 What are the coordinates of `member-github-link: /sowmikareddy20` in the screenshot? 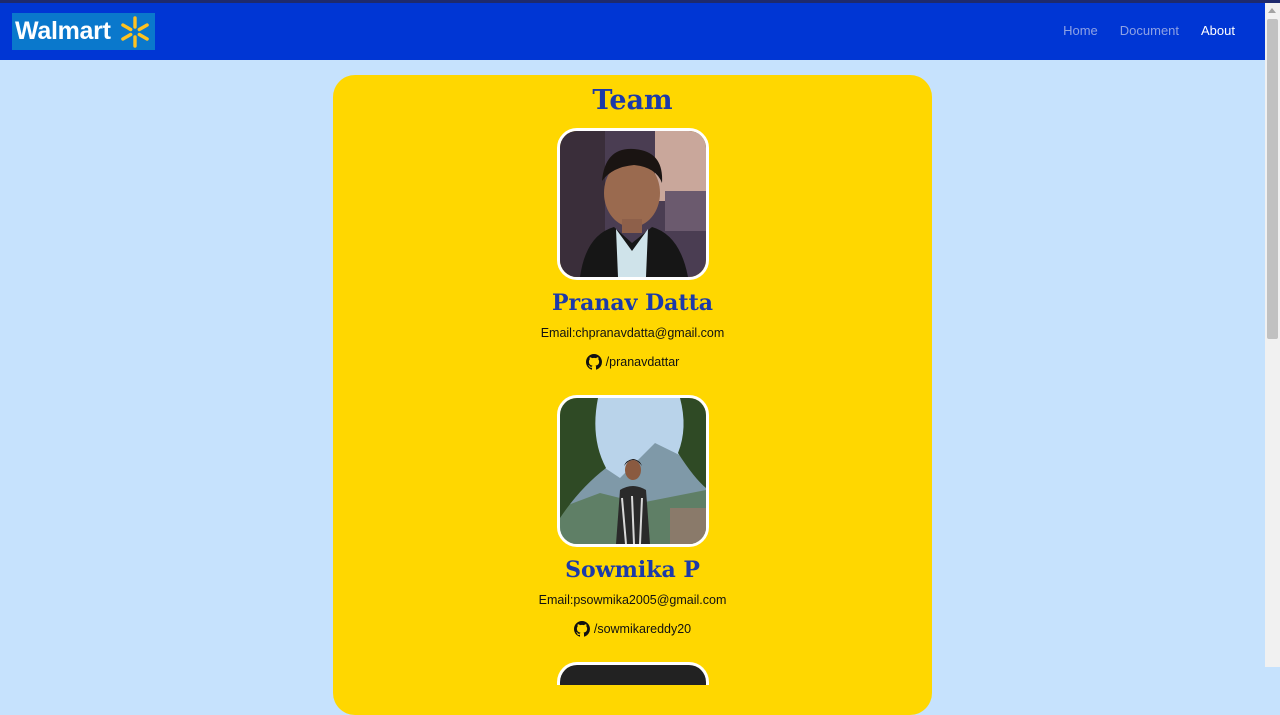 It's located at (632, 629).